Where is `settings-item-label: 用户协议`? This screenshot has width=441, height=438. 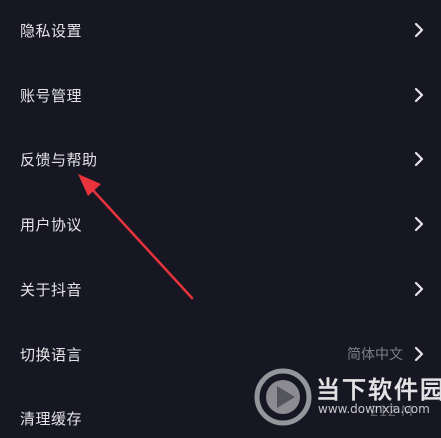
settings-item-label: 用户协议 is located at coordinates (51, 224).